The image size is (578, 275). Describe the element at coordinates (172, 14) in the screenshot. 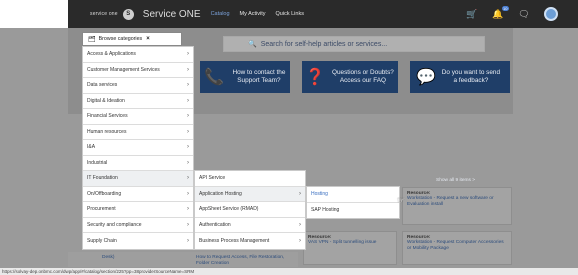

I see `app-title: Service ONE` at that location.